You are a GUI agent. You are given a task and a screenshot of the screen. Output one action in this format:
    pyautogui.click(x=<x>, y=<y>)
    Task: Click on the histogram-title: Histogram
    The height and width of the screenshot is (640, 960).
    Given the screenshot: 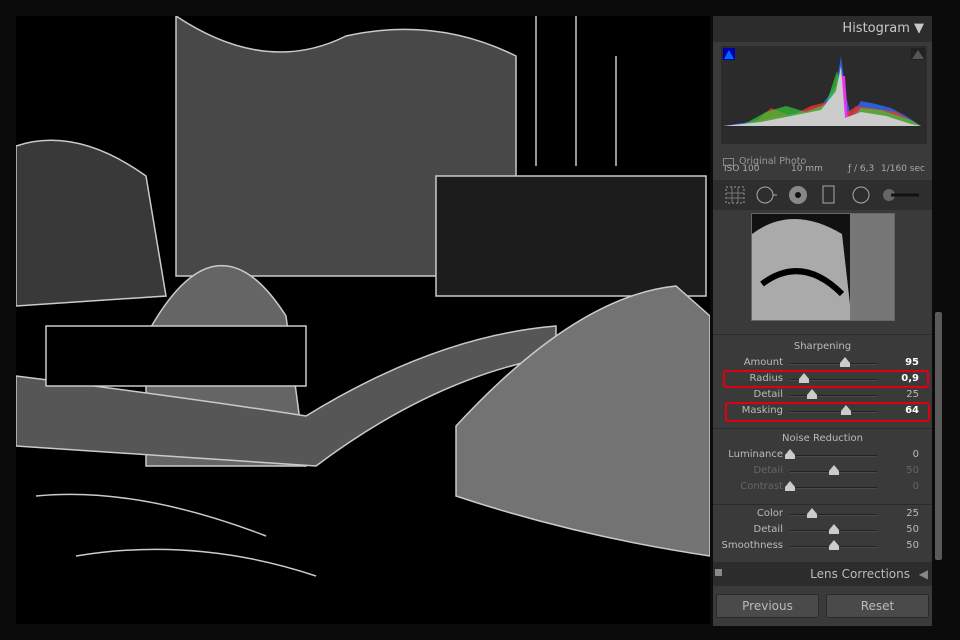 What is the action you would take?
    pyautogui.click(x=876, y=28)
    